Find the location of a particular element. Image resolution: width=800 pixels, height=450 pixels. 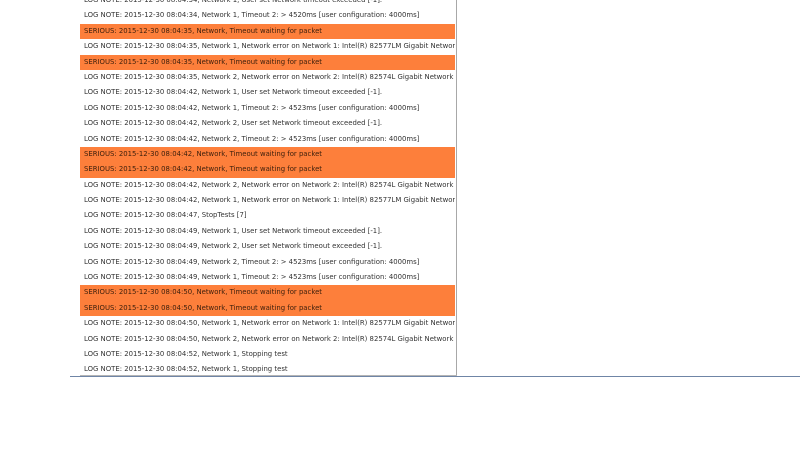

window-divider is located at coordinates (435, 376).